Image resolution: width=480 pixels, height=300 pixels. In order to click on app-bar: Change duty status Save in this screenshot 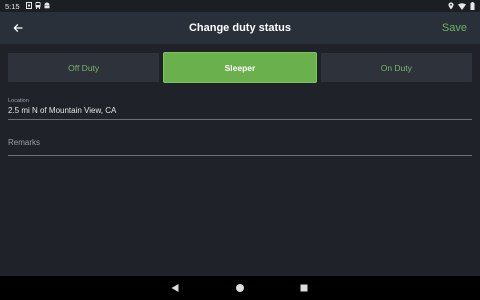, I will do `click(240, 28)`.